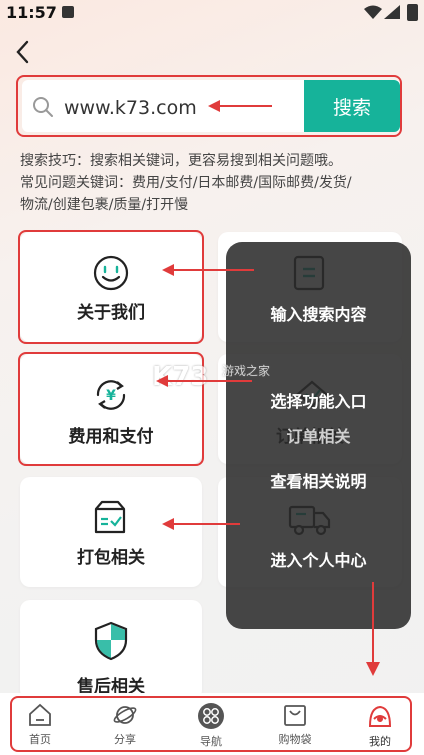  I want to click on tips-line: 物流/创建包裹/质量/打开慢, so click(104, 205).